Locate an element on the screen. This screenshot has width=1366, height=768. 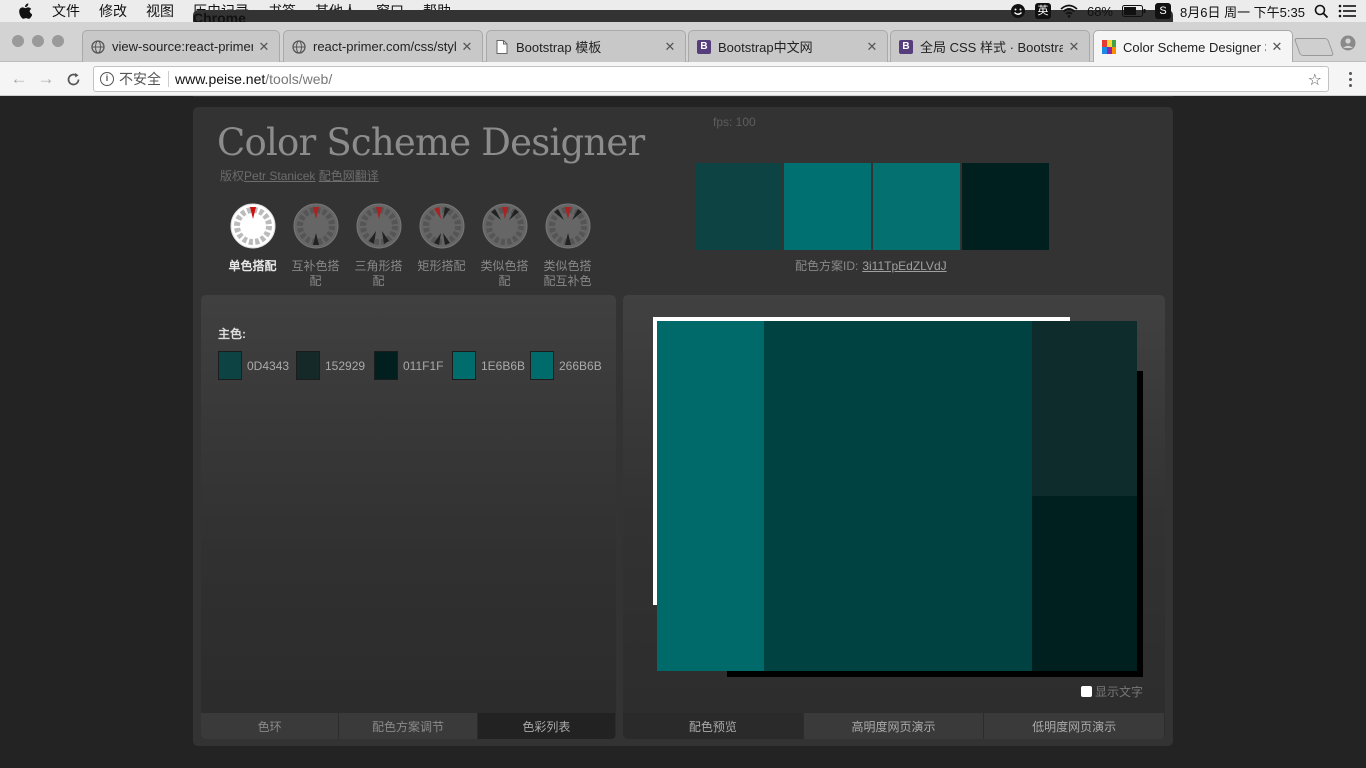
info-icon: i is located at coordinates (107, 79).